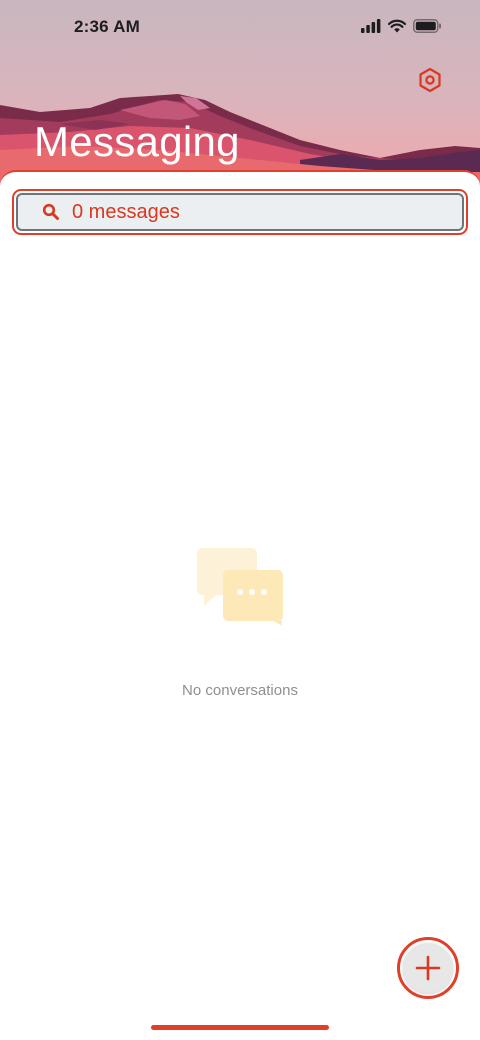 The image size is (480, 1040). What do you see at coordinates (371, 26) in the screenshot?
I see `cellular-signal-icon` at bounding box center [371, 26].